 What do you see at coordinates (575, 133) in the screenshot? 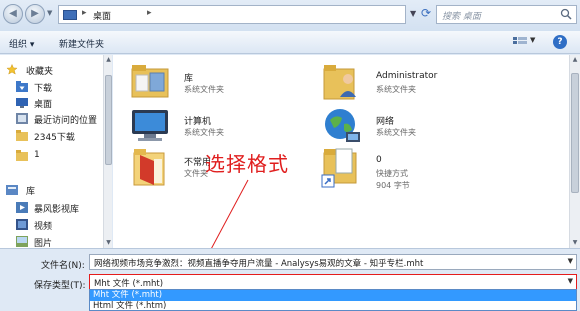
I see `content-scroll-thumb` at bounding box center [575, 133].